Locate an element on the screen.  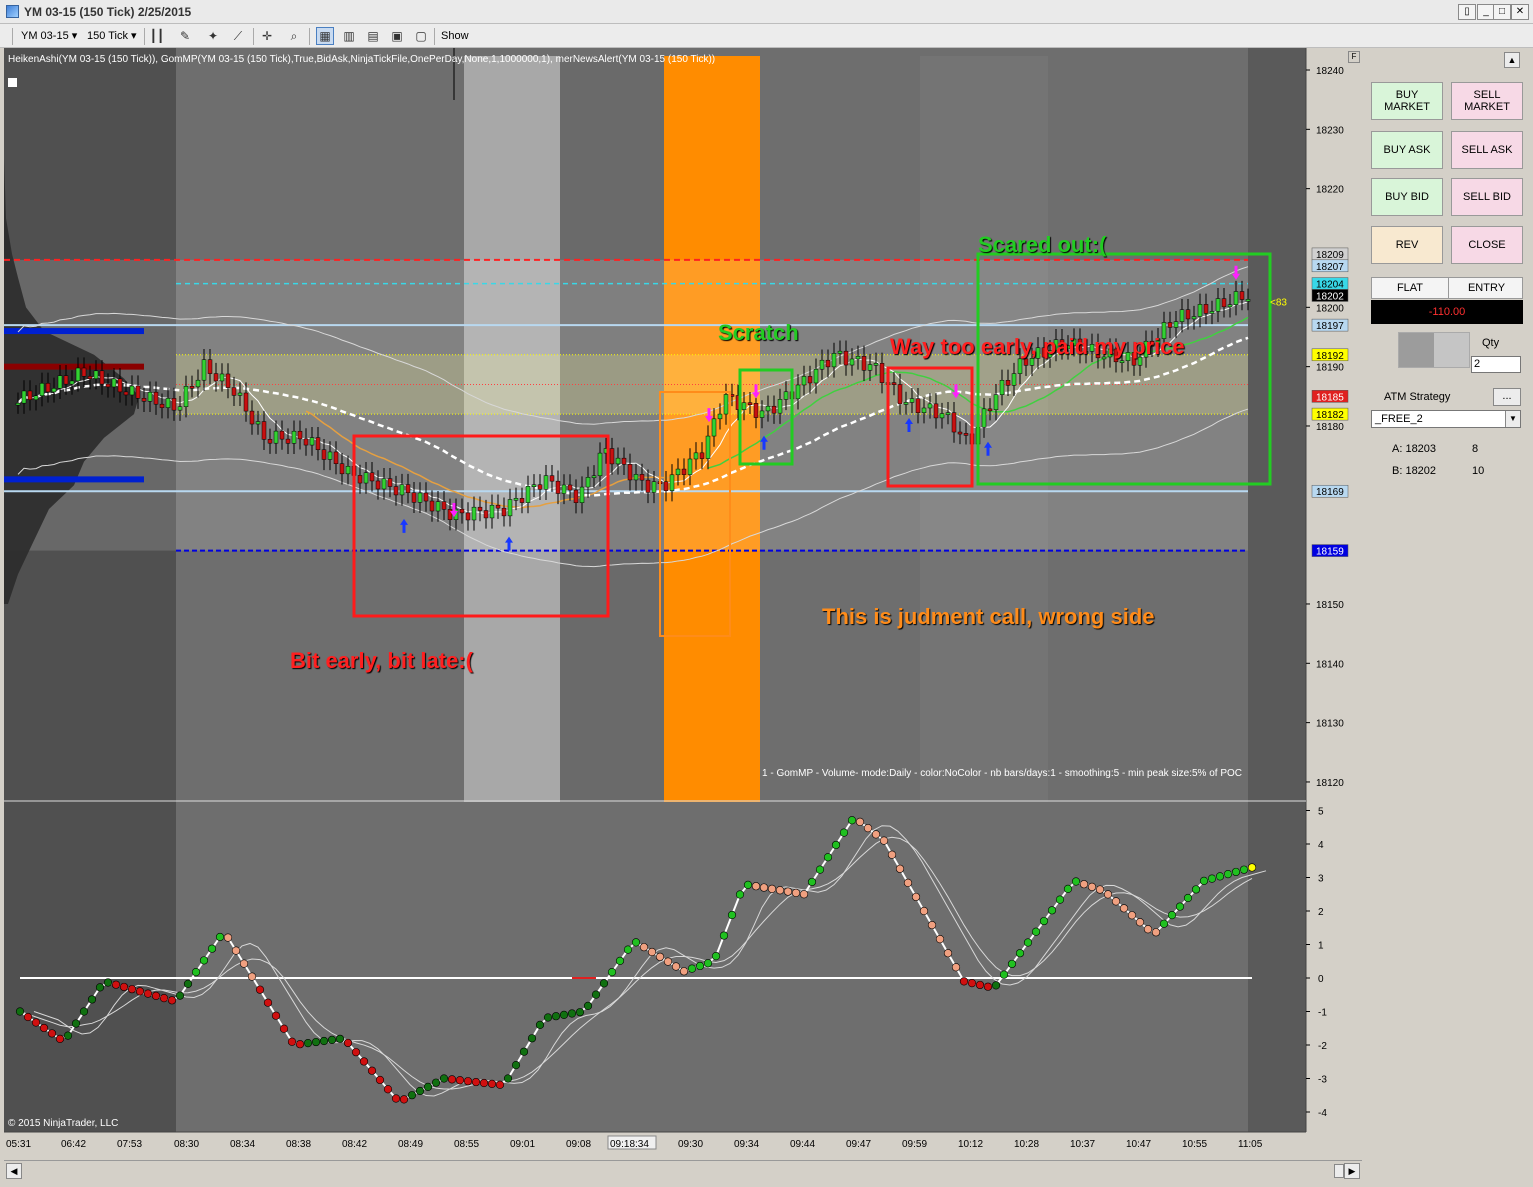
qty-preset-swatch is located at coordinates (1434, 350).